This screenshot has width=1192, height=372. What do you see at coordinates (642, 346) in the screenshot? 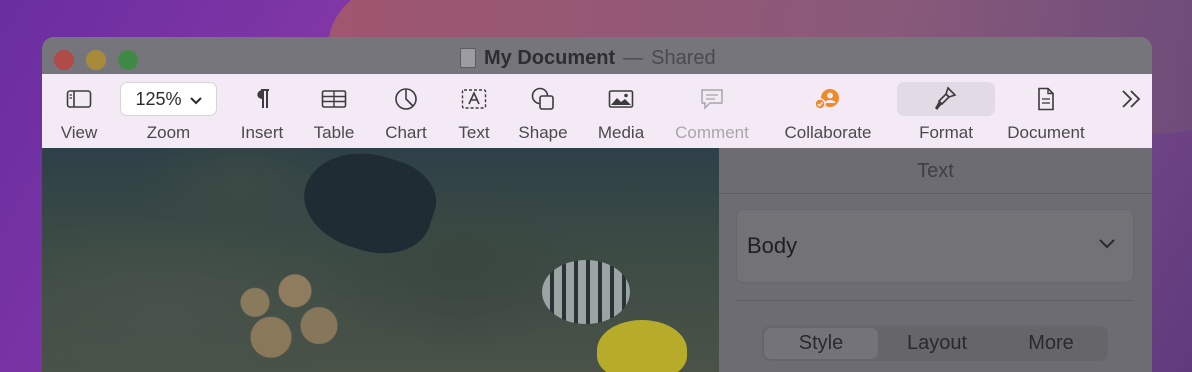
I see `yellow-fish-shape` at bounding box center [642, 346].